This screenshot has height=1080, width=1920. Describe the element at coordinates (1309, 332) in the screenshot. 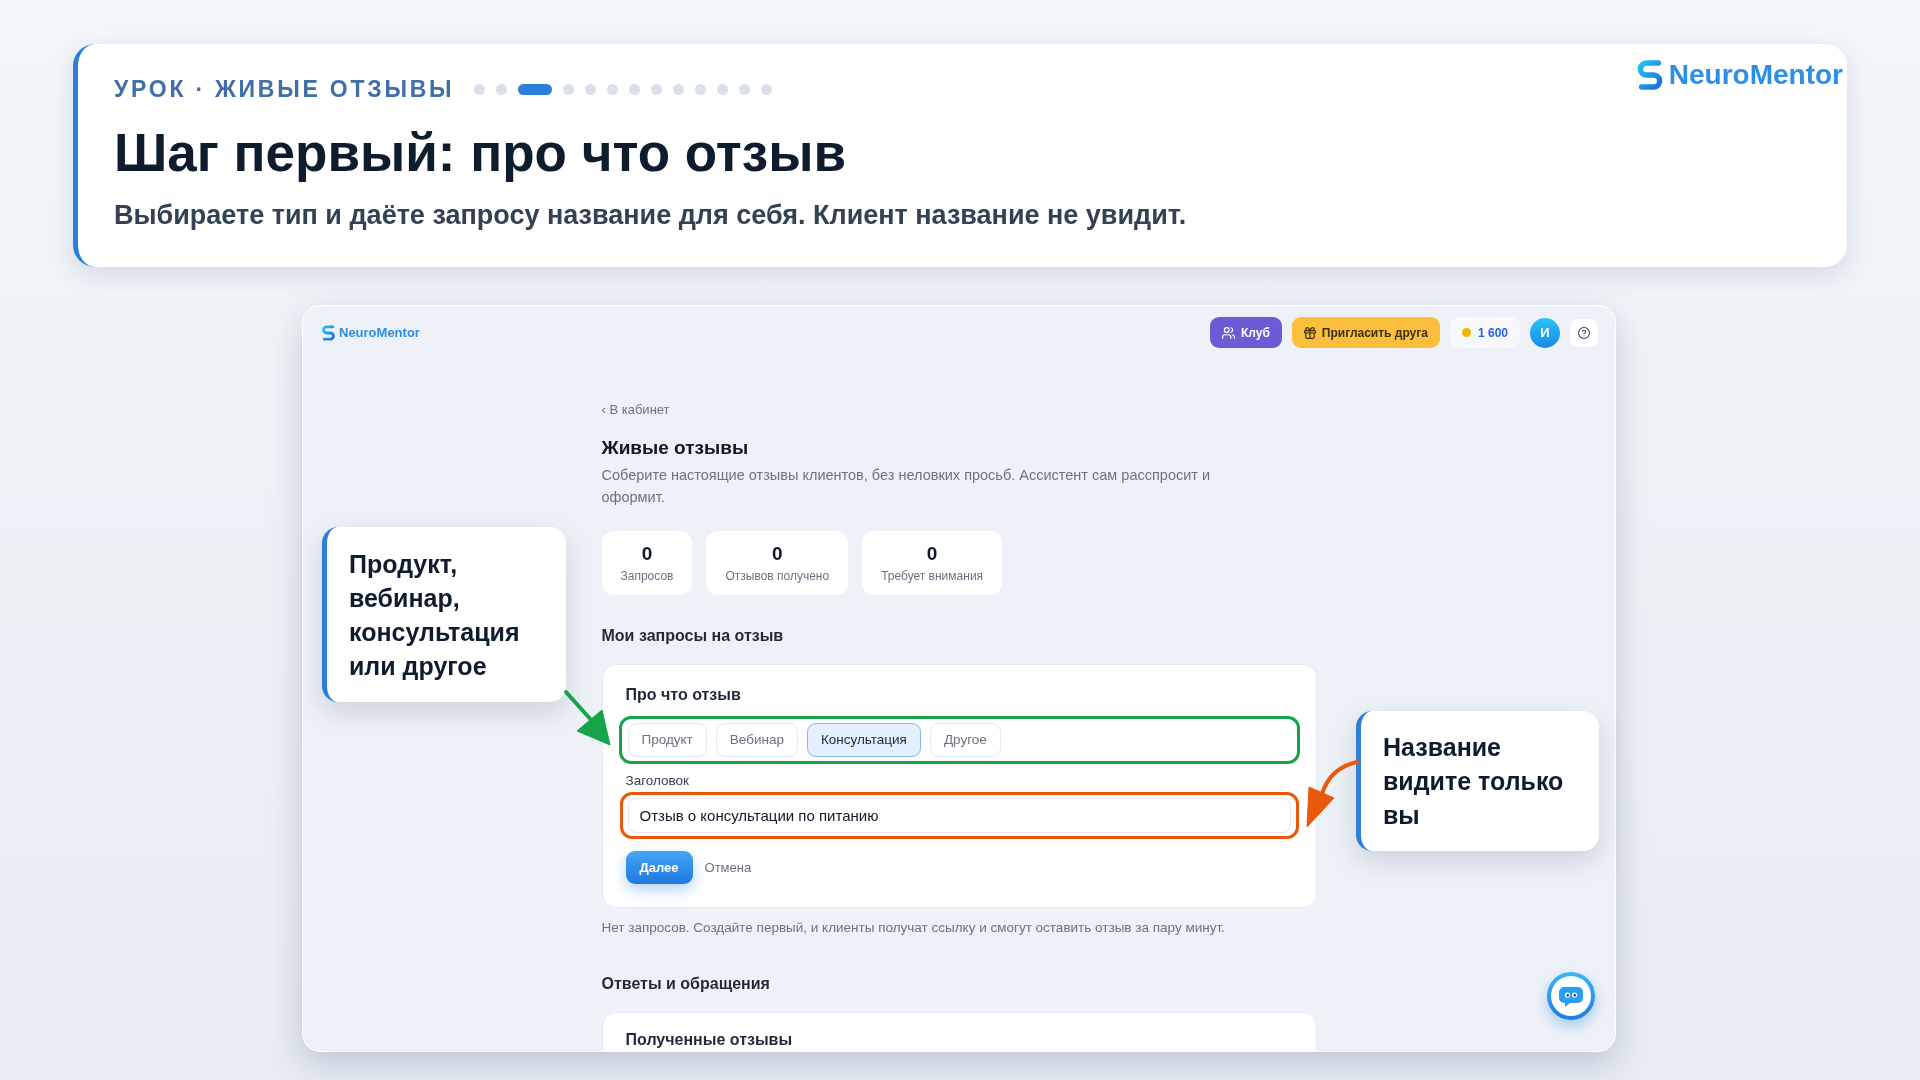

I see `gift-icon` at that location.